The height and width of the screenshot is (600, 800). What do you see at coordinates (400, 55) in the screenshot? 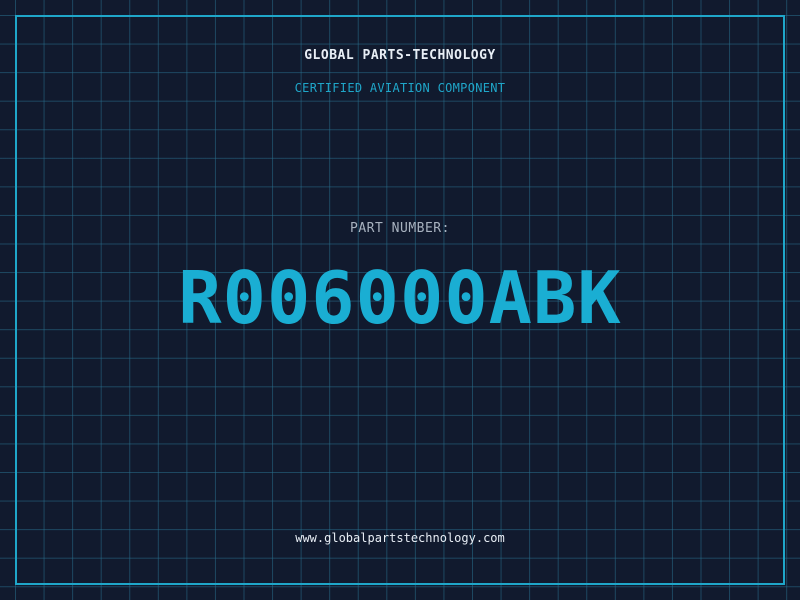
I see `company-name: GLOBAL PARTS-TECHNOLOGY` at bounding box center [400, 55].